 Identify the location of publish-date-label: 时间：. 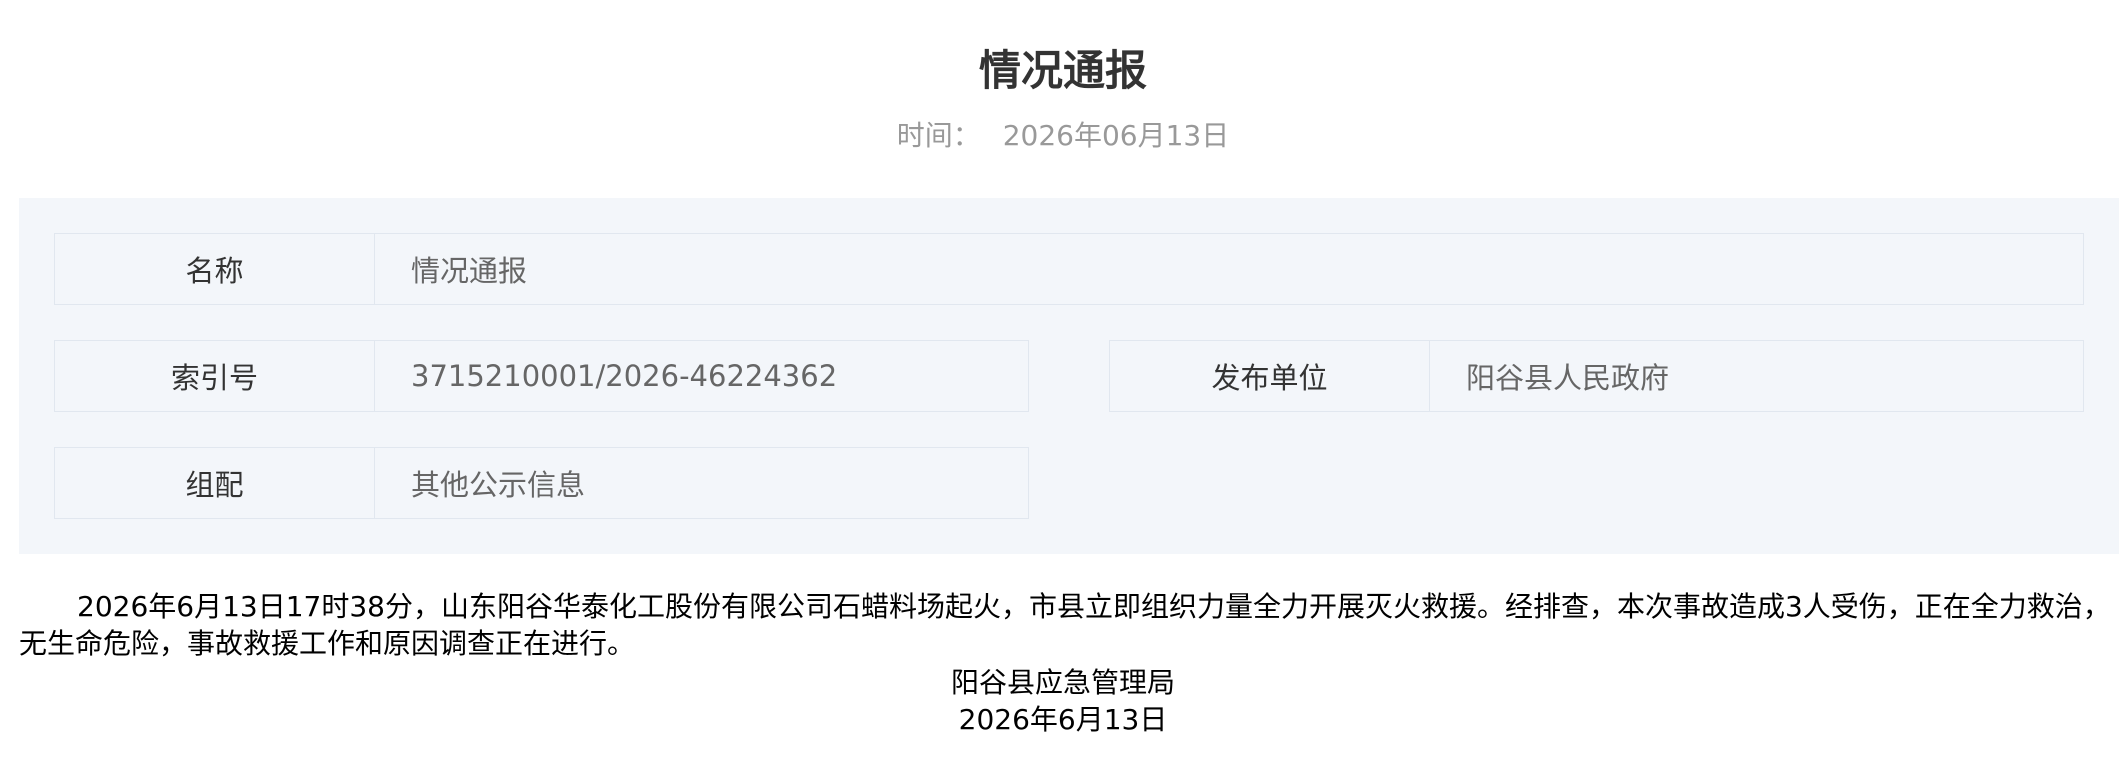
(938, 135).